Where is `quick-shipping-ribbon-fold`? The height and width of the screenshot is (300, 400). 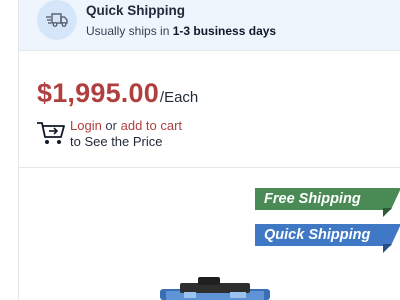
quick-shipping-ribbon-fold is located at coordinates (387, 248).